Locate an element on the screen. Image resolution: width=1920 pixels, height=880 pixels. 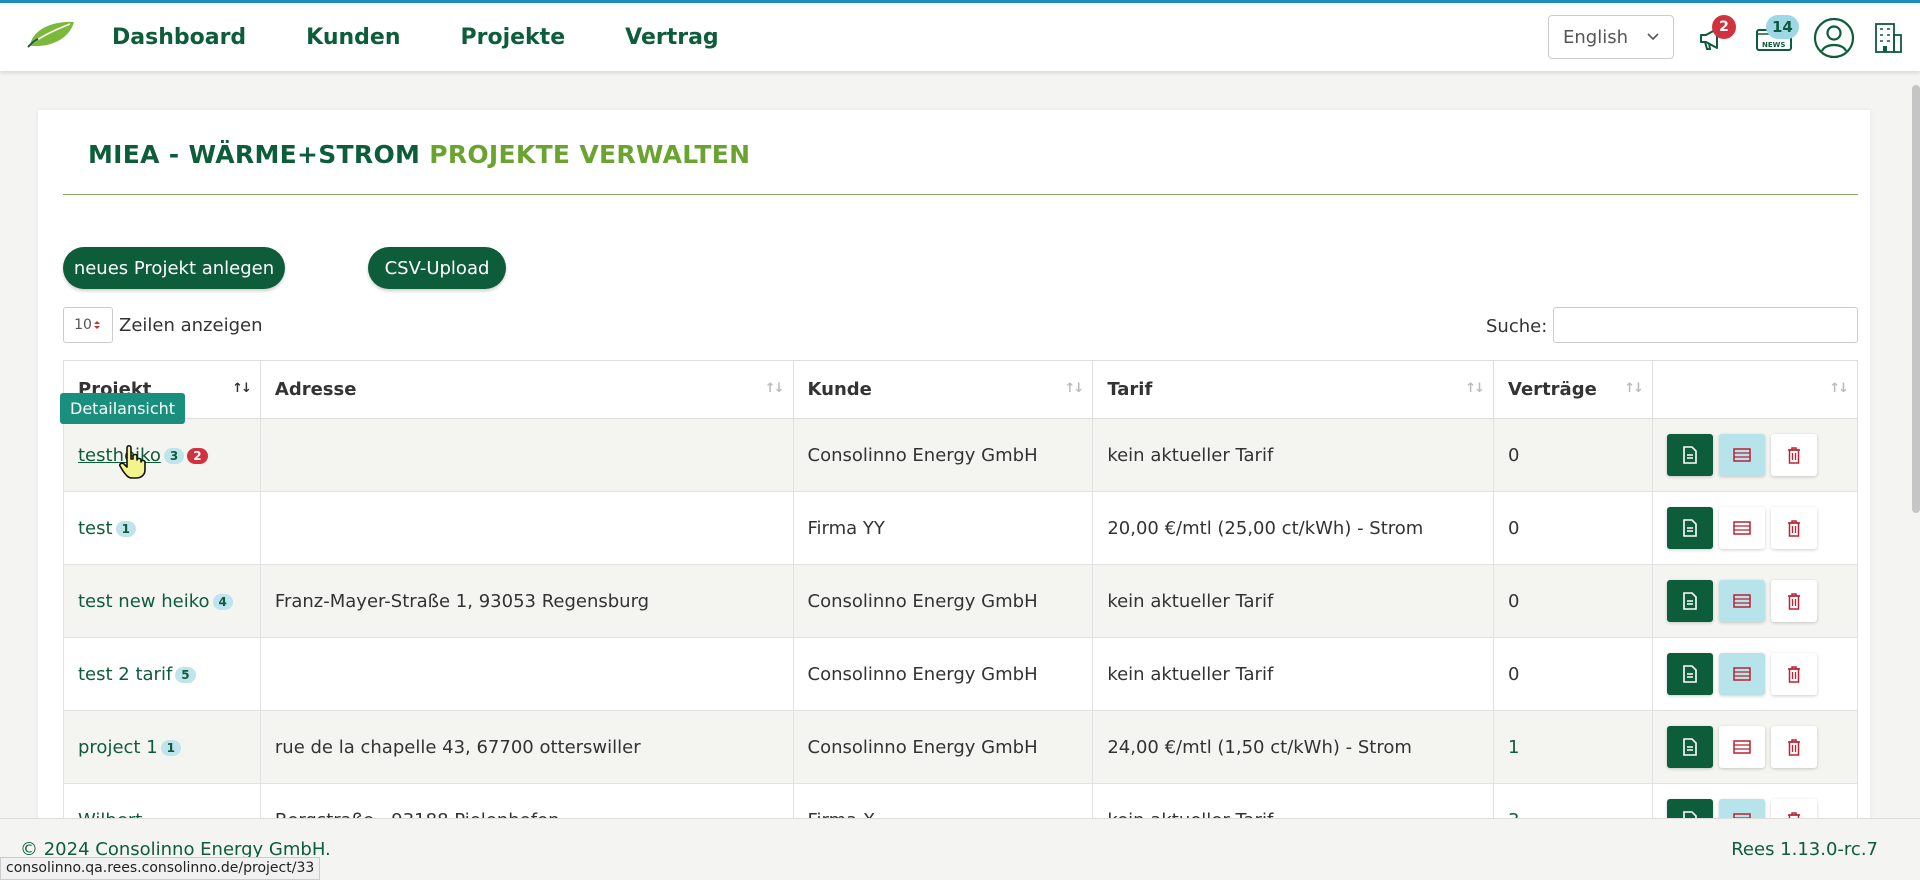
sort-desc-icon: ↑↓ is located at coordinates (242, 388).